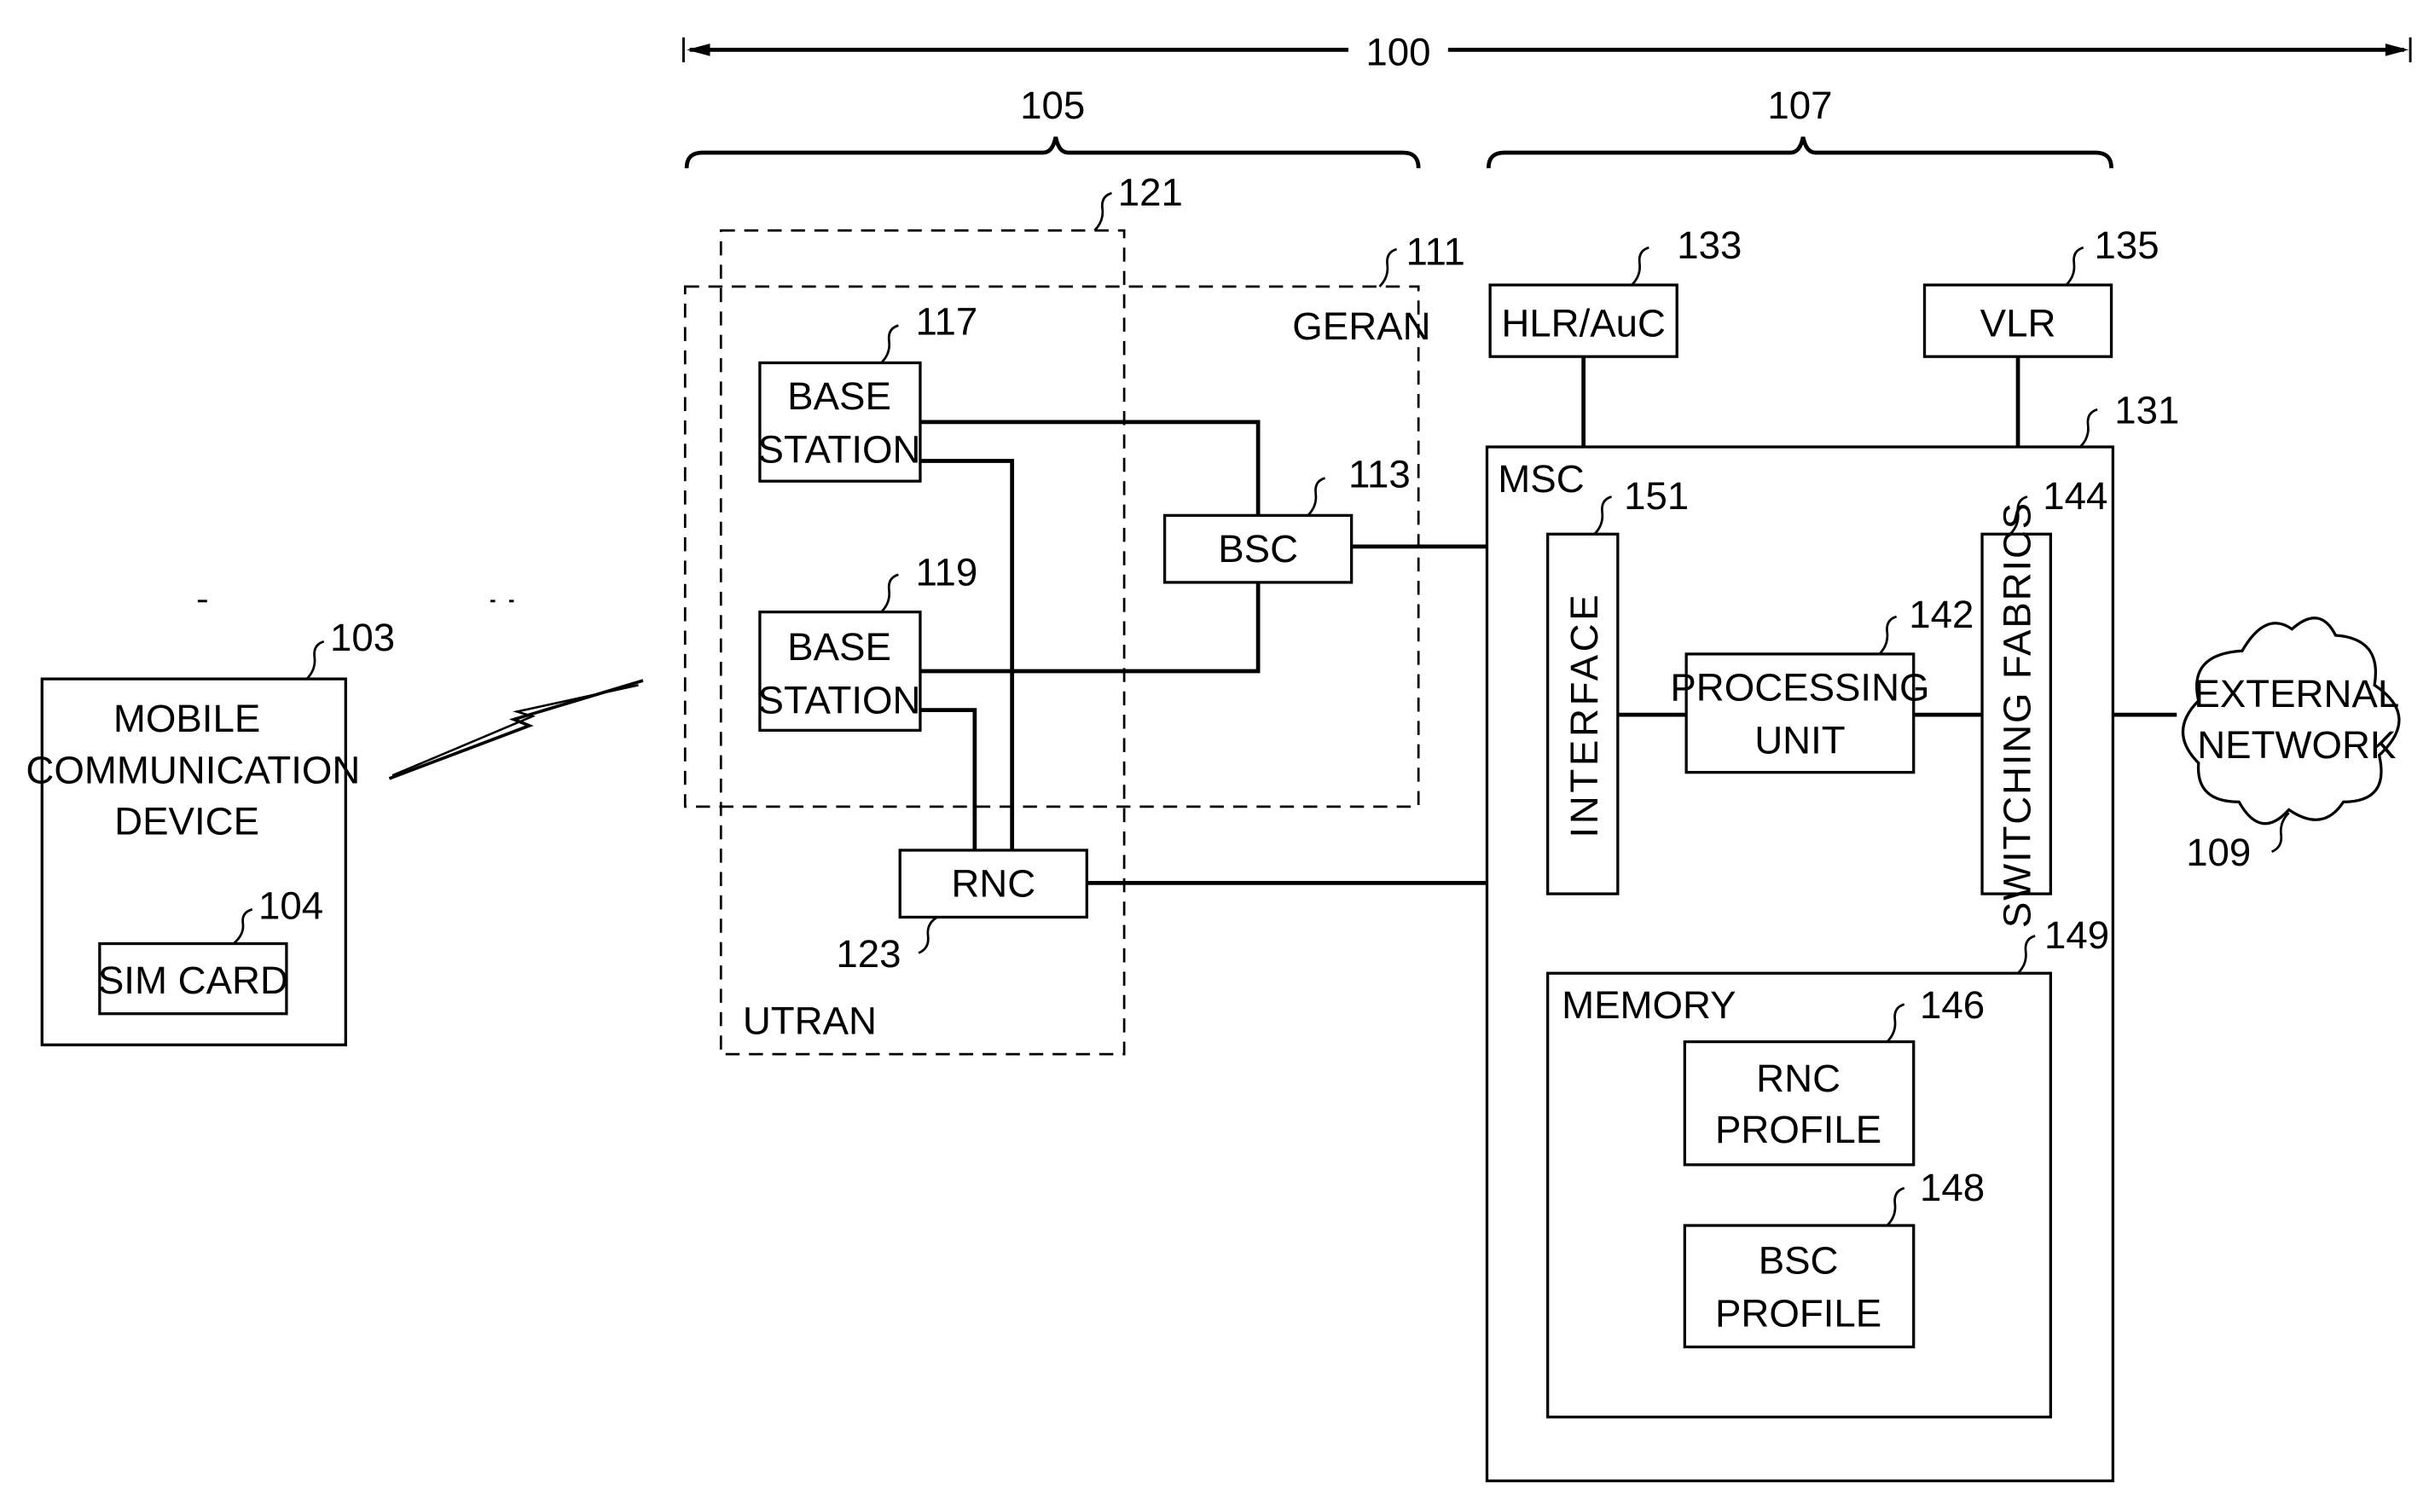 The image size is (2429, 1512). I want to click on base-station-119-label-line-2: STATION, so click(839, 699).